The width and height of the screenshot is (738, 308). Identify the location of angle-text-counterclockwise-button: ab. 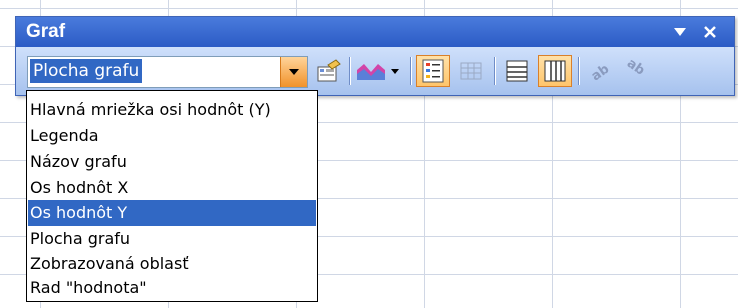
(633, 71).